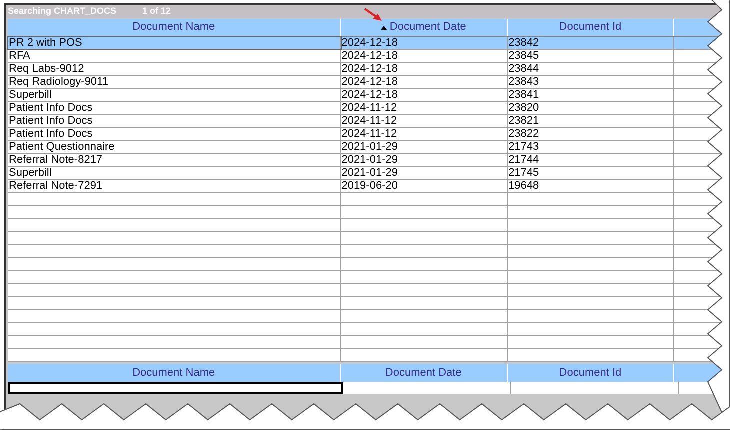  What do you see at coordinates (383, 28) in the screenshot?
I see `sort-ascending-icon` at bounding box center [383, 28].